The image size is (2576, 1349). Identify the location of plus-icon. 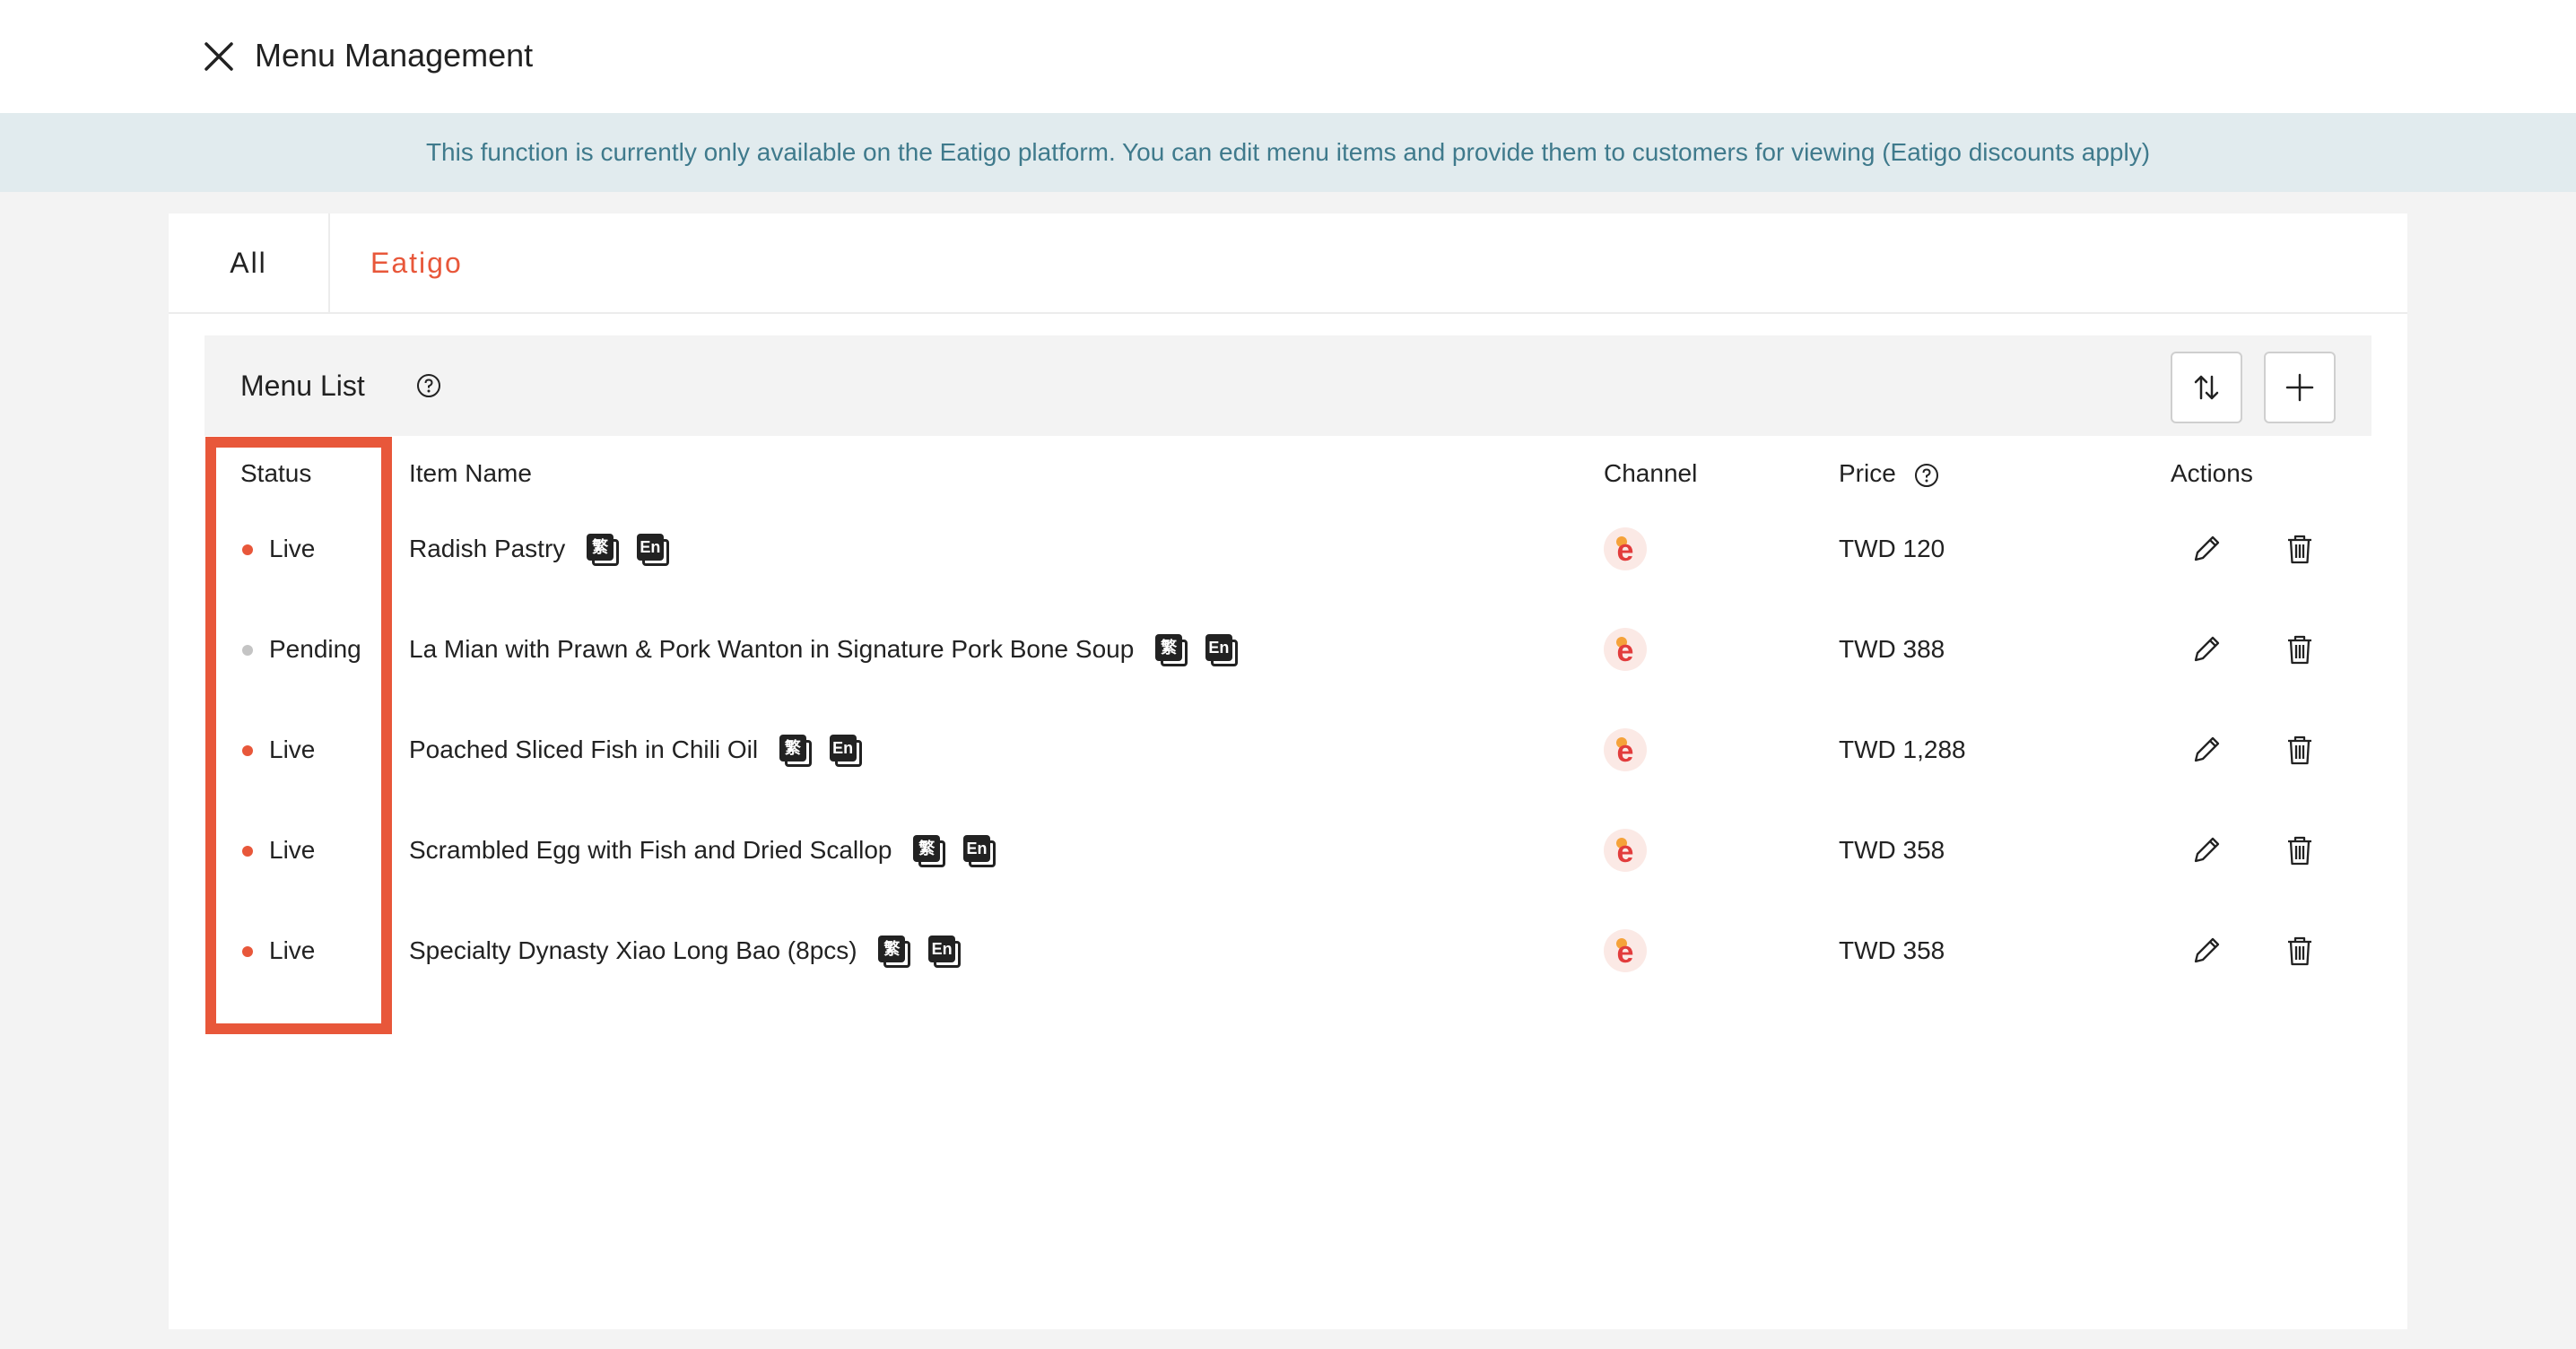
(2299, 387).